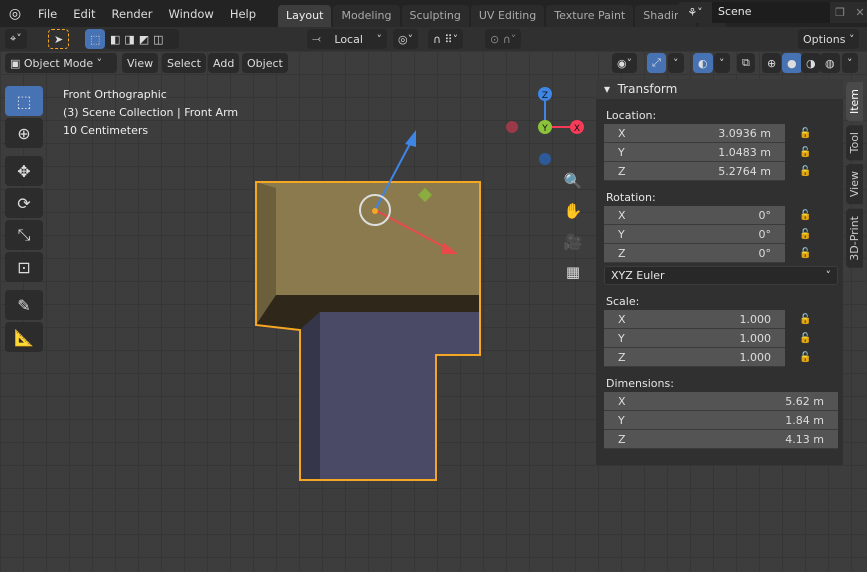 This screenshot has height=572, width=867. Describe the element at coordinates (545, 96) in the screenshot. I see `gizmo-z-label: Z` at that location.